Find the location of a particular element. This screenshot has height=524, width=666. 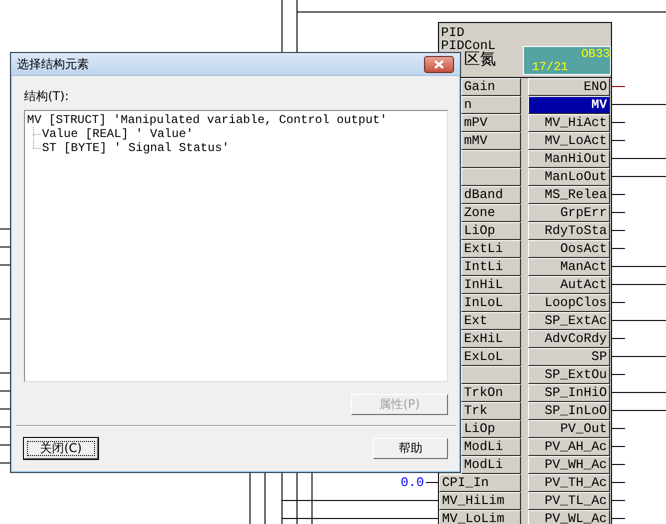

block-comment: 区氮 is located at coordinates (480, 60).